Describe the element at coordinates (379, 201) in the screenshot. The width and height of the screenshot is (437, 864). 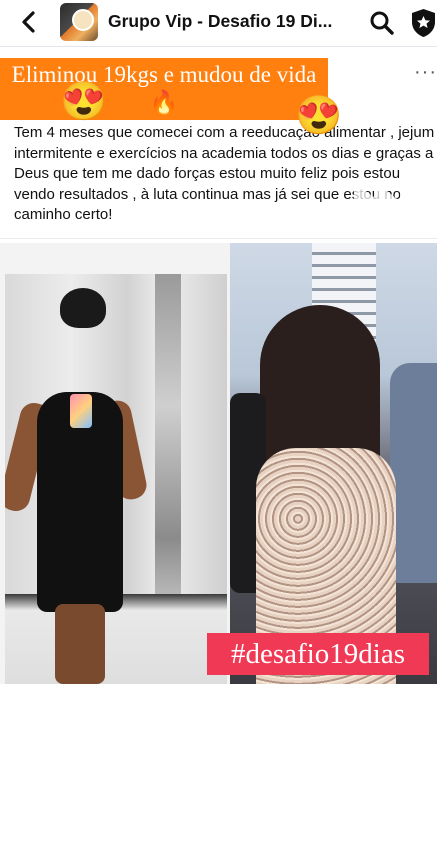
I see `fast-forward-icon` at that location.